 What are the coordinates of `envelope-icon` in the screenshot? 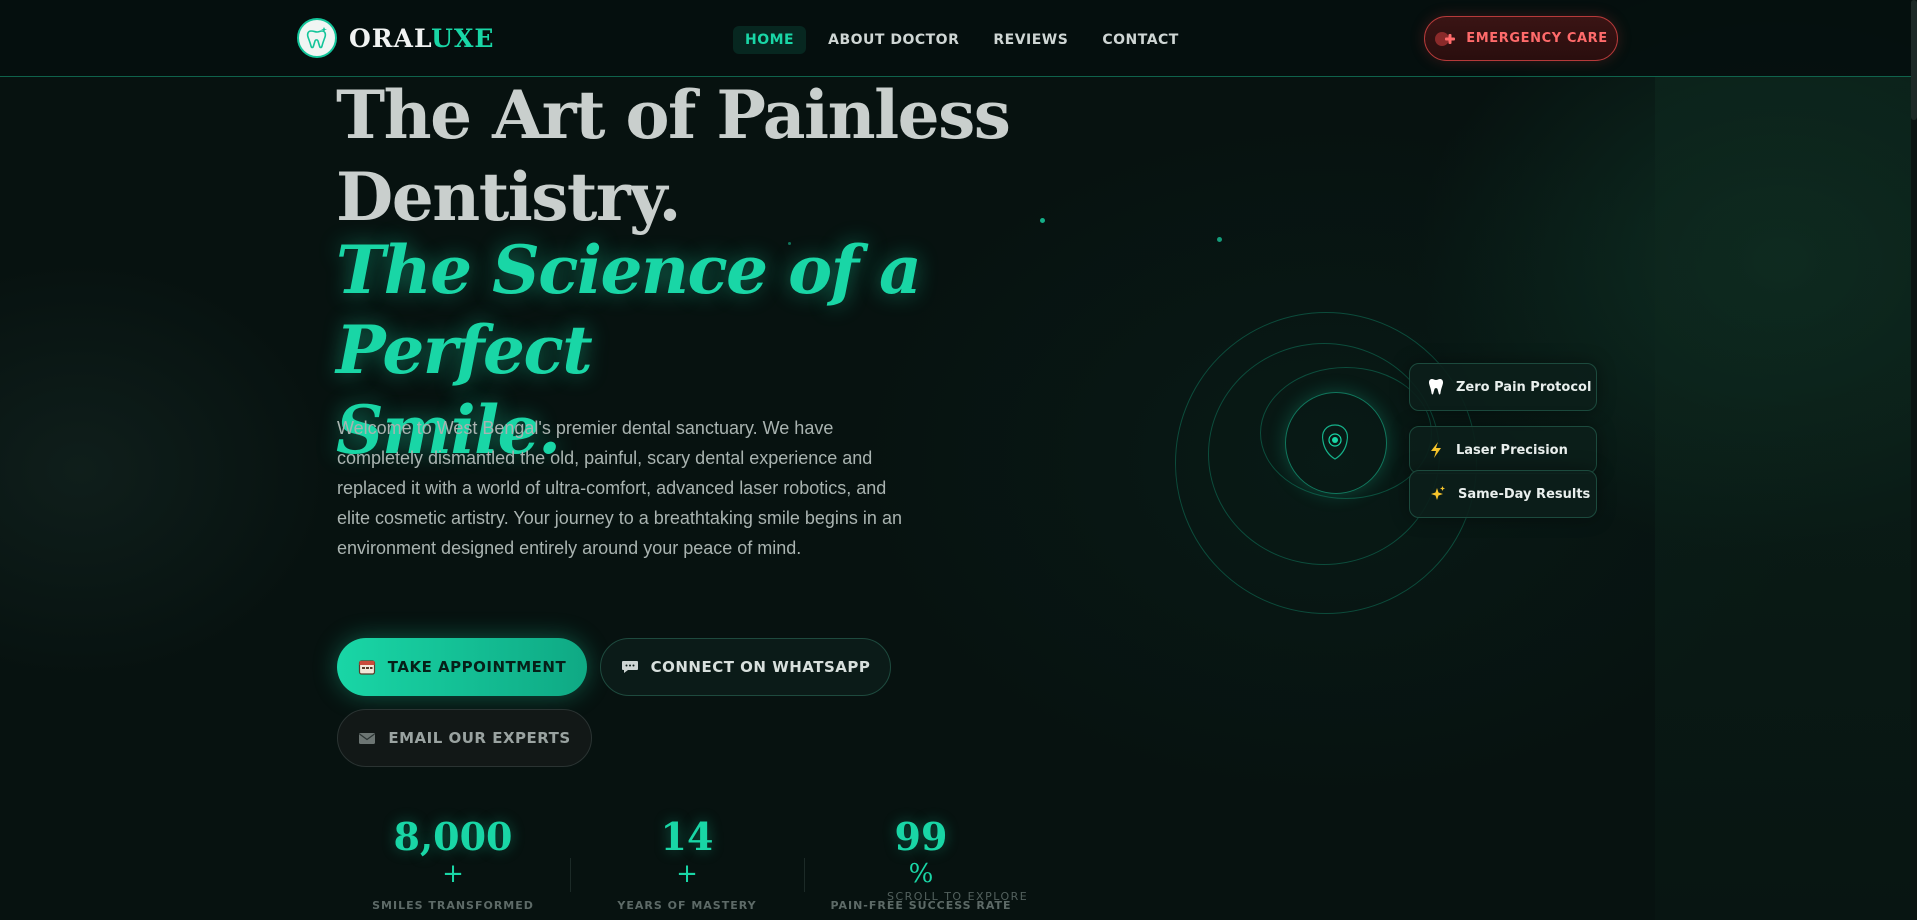 It's located at (367, 738).